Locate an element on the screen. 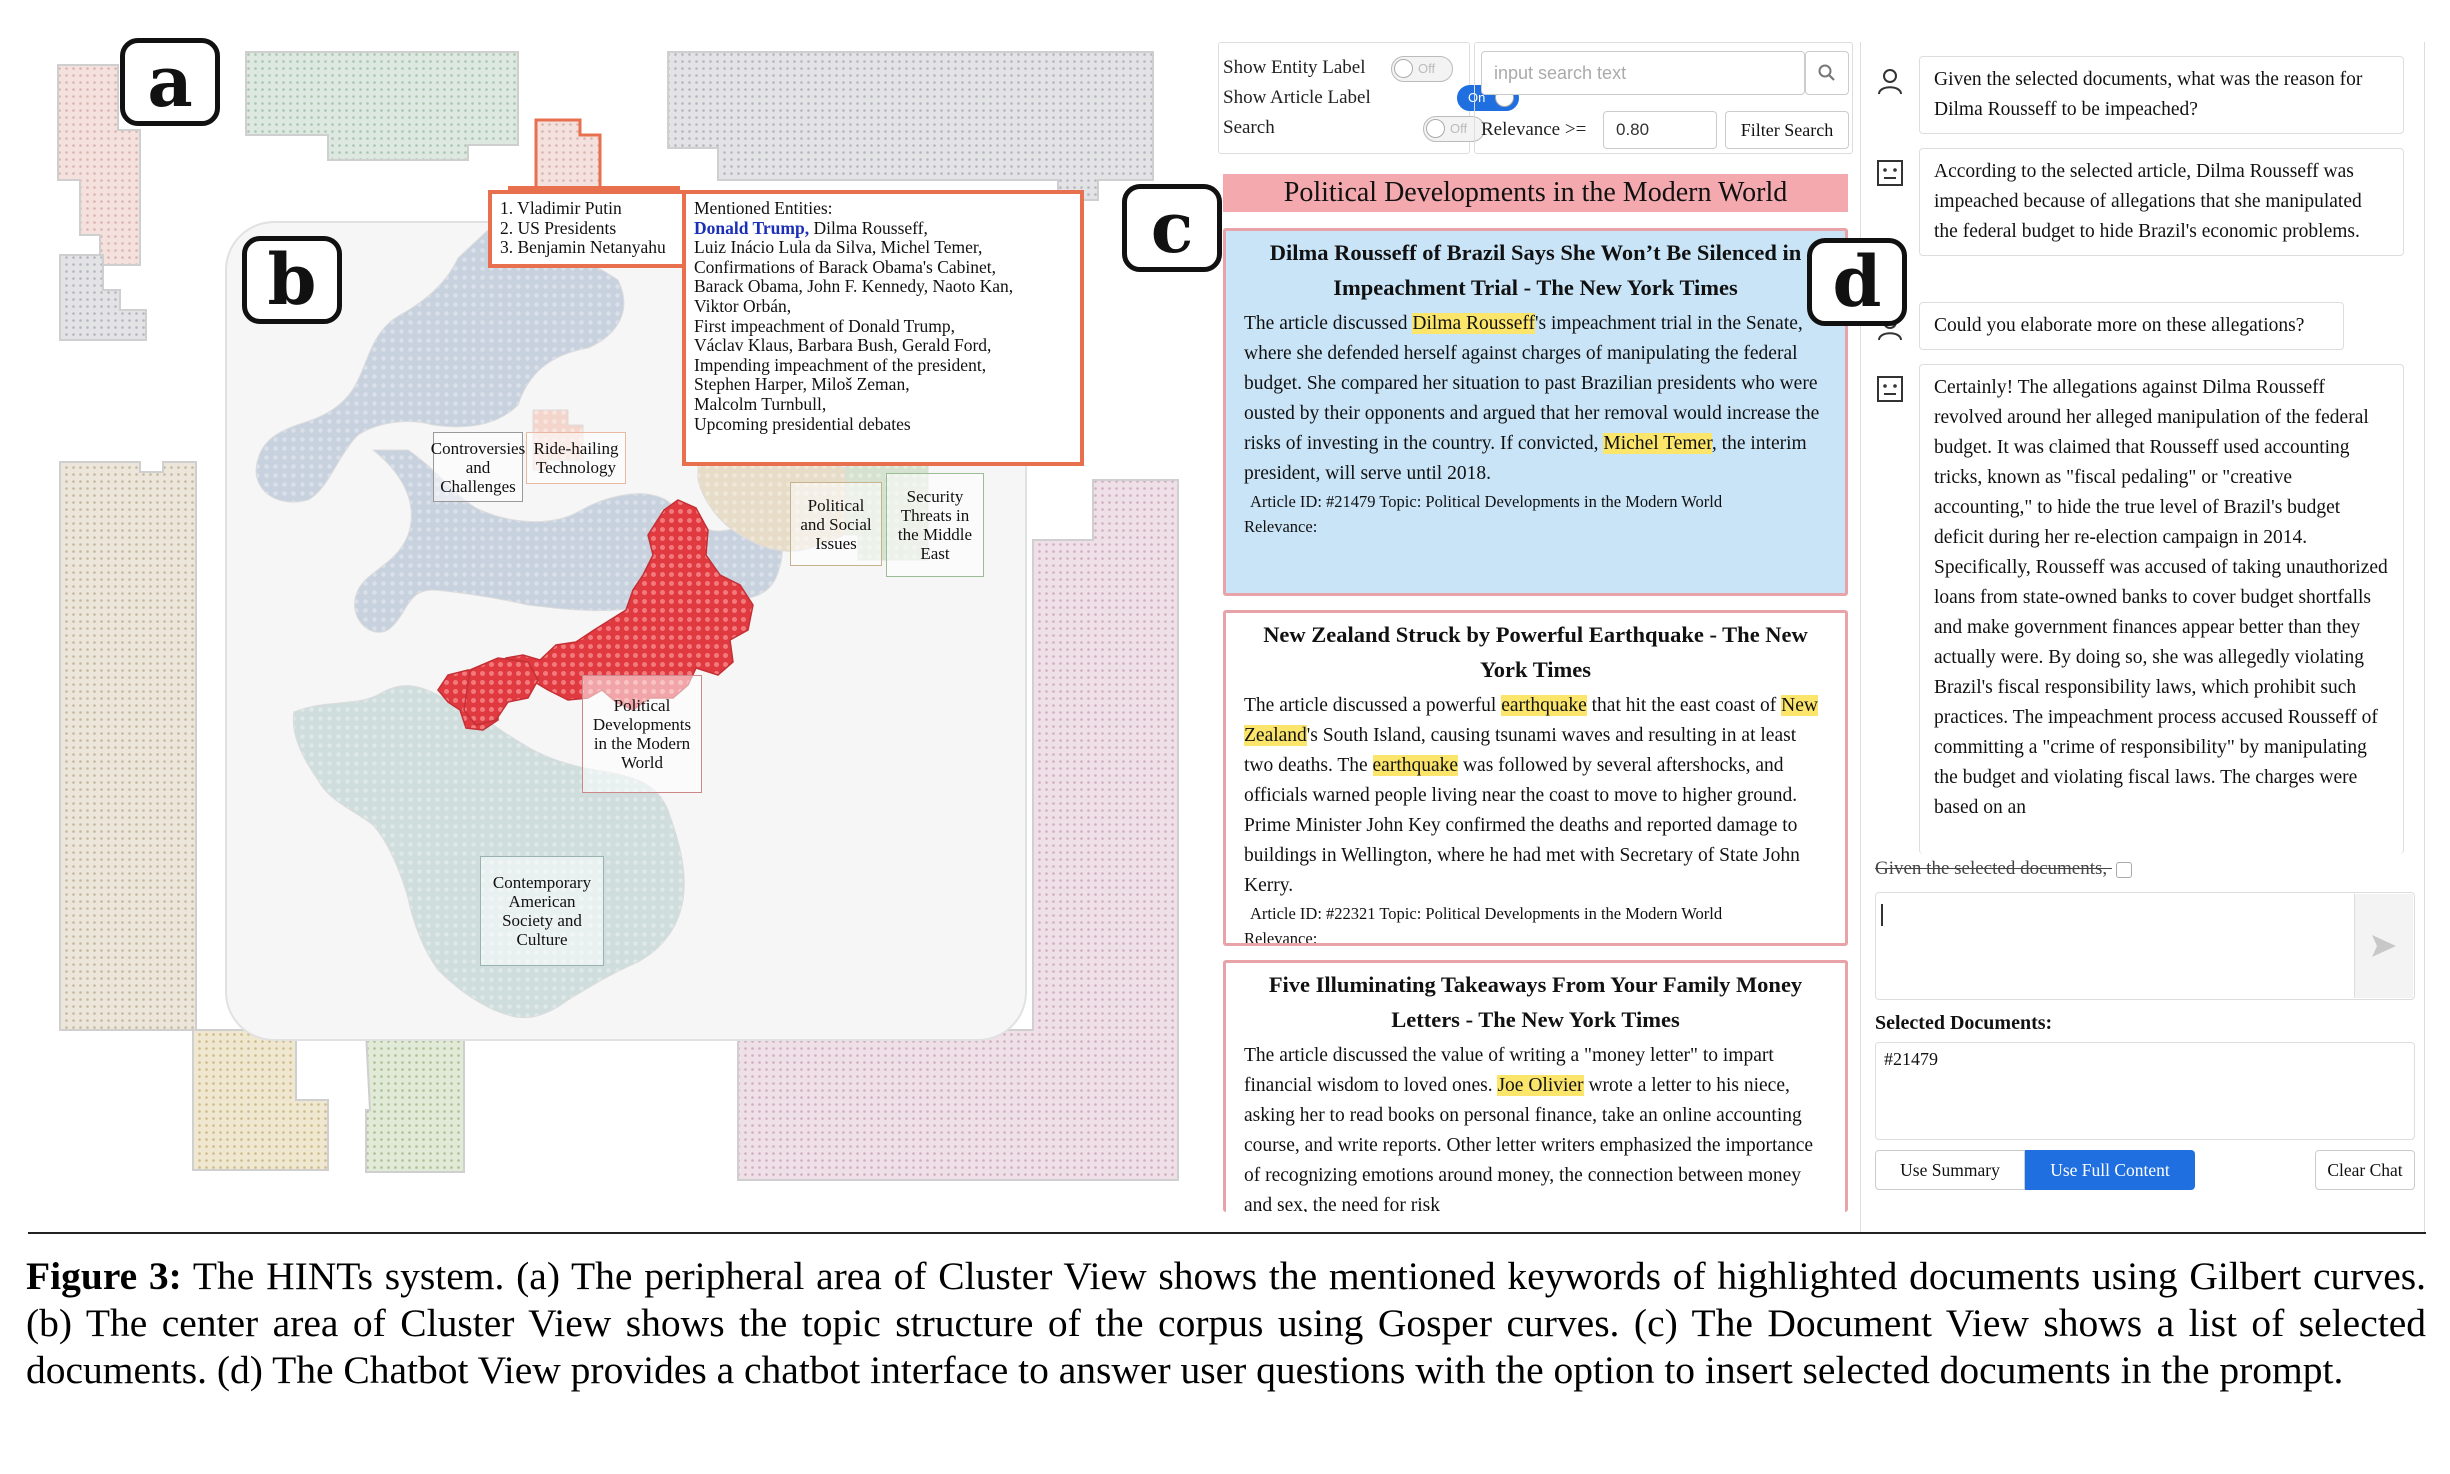 Image resolution: width=2450 pixels, height=1474 pixels. panel-letter-a: a is located at coordinates (170, 82).